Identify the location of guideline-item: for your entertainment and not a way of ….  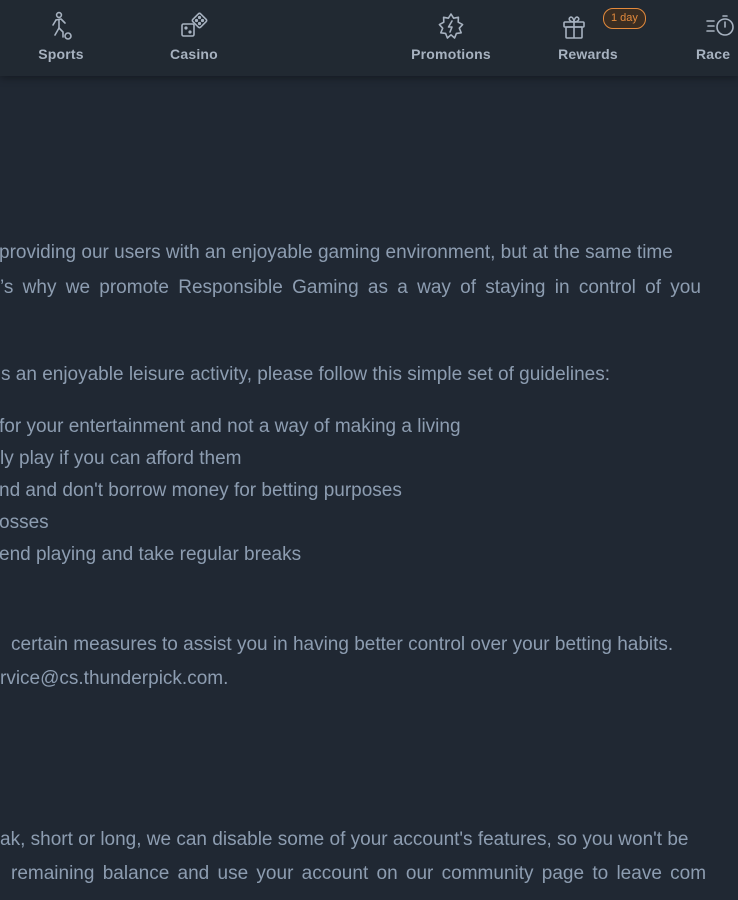
(230, 426).